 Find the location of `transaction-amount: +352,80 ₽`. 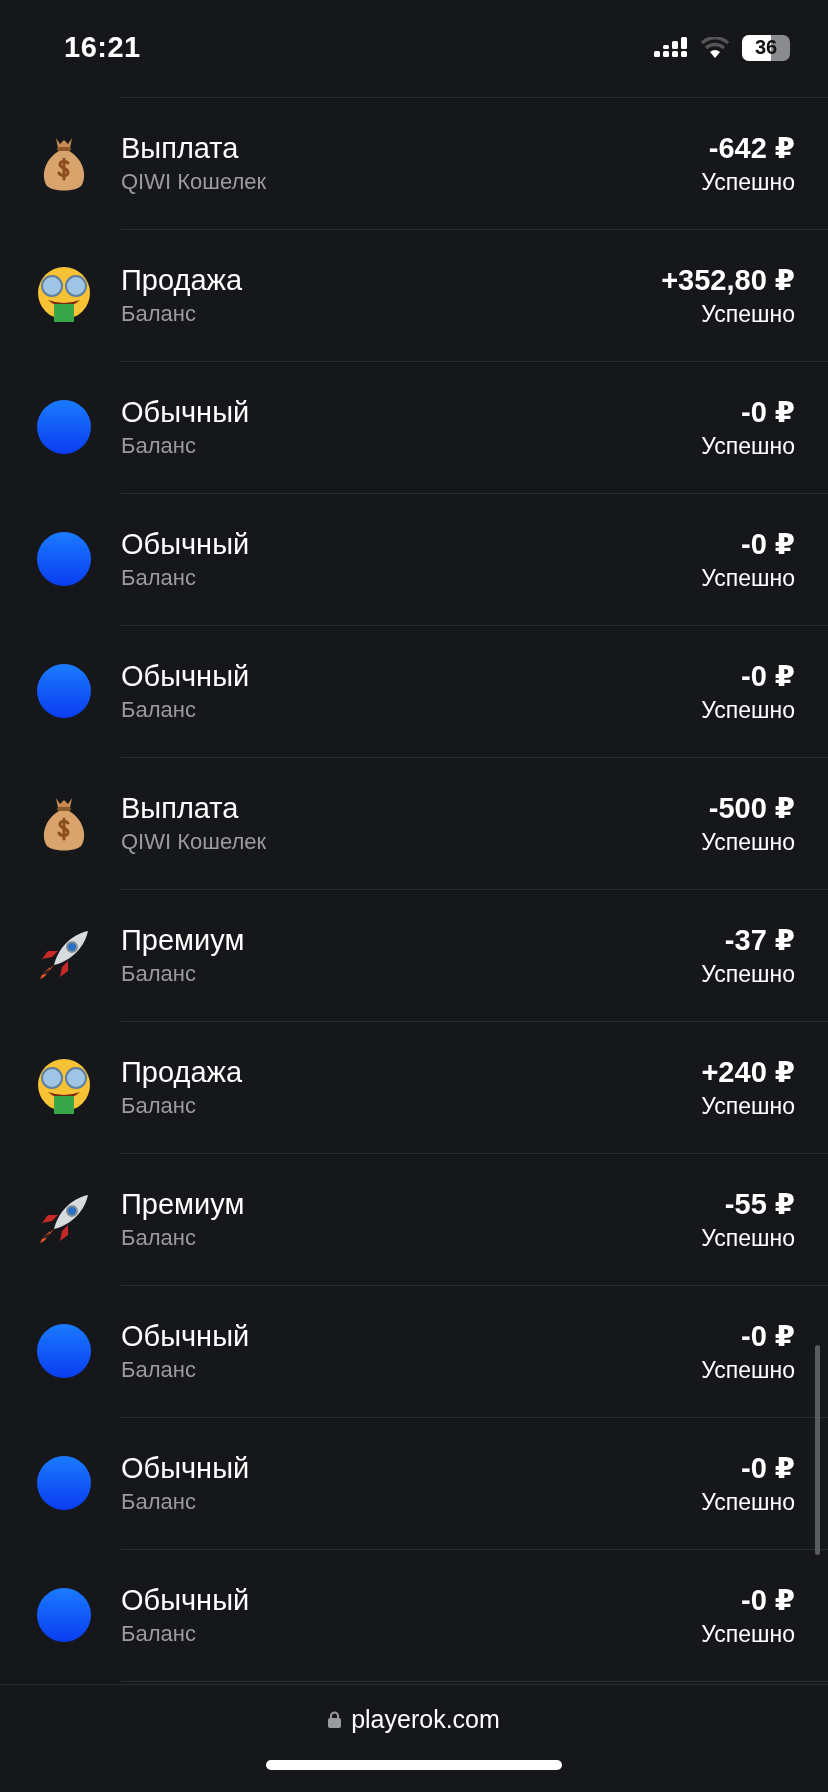

transaction-amount: +352,80 ₽ is located at coordinates (728, 280).